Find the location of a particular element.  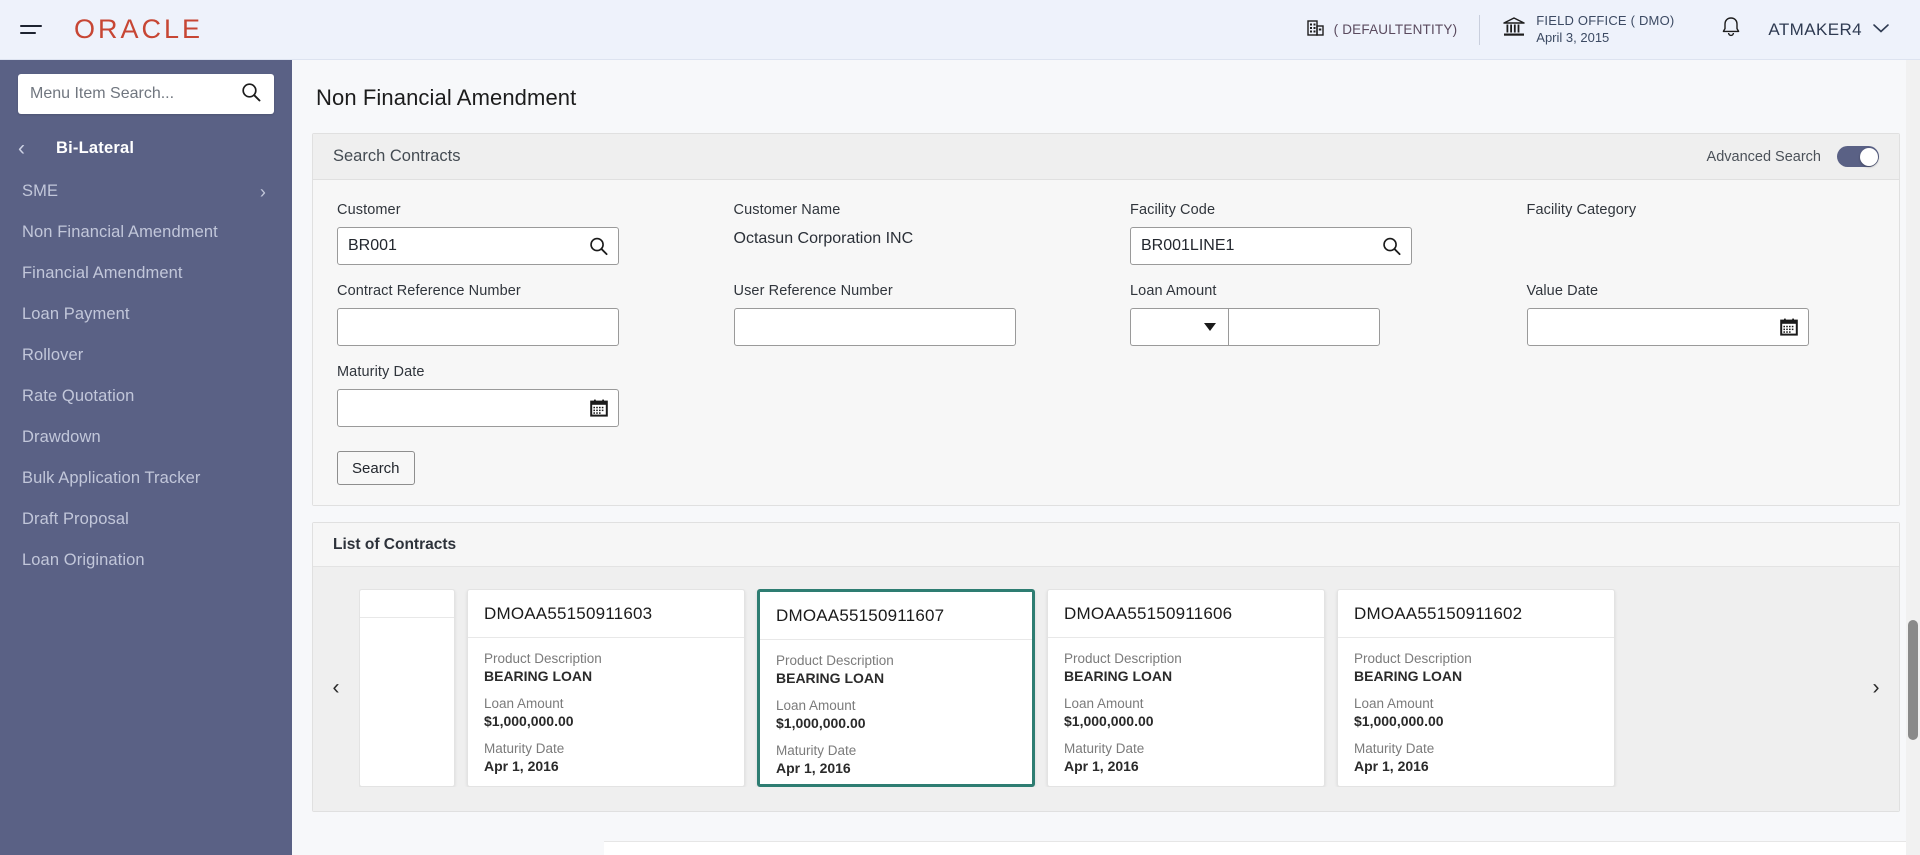

carousel-next-button: › is located at coordinates (1876, 688).